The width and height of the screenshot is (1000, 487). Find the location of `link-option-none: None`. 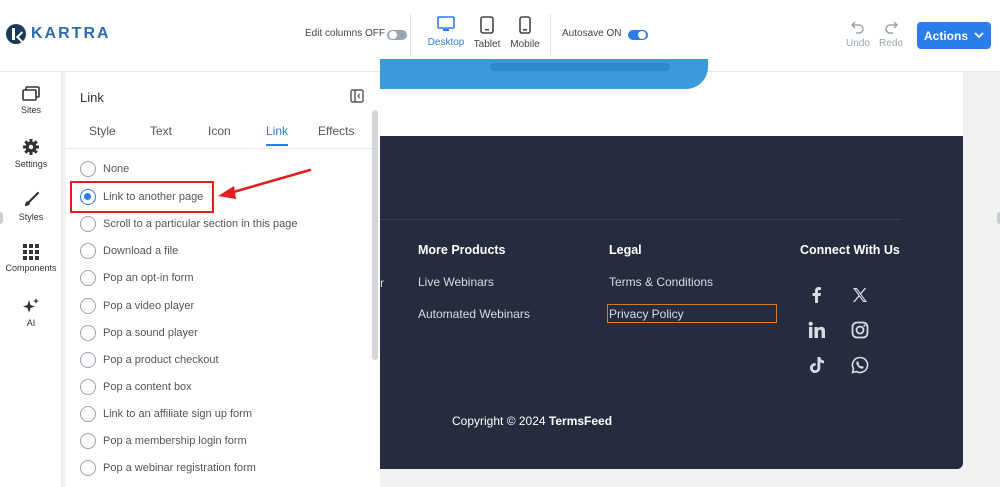

link-option-none: None is located at coordinates (104, 169).